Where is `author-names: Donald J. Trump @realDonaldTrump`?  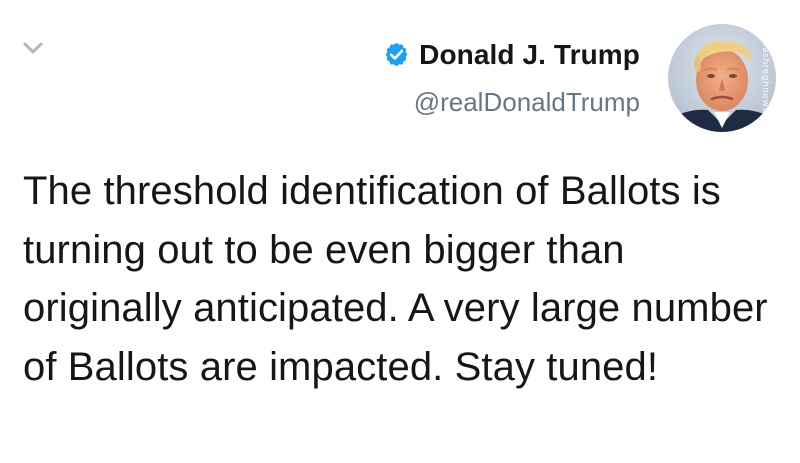 author-names: Donald J. Trump @realDonaldTrump is located at coordinates (511, 78).